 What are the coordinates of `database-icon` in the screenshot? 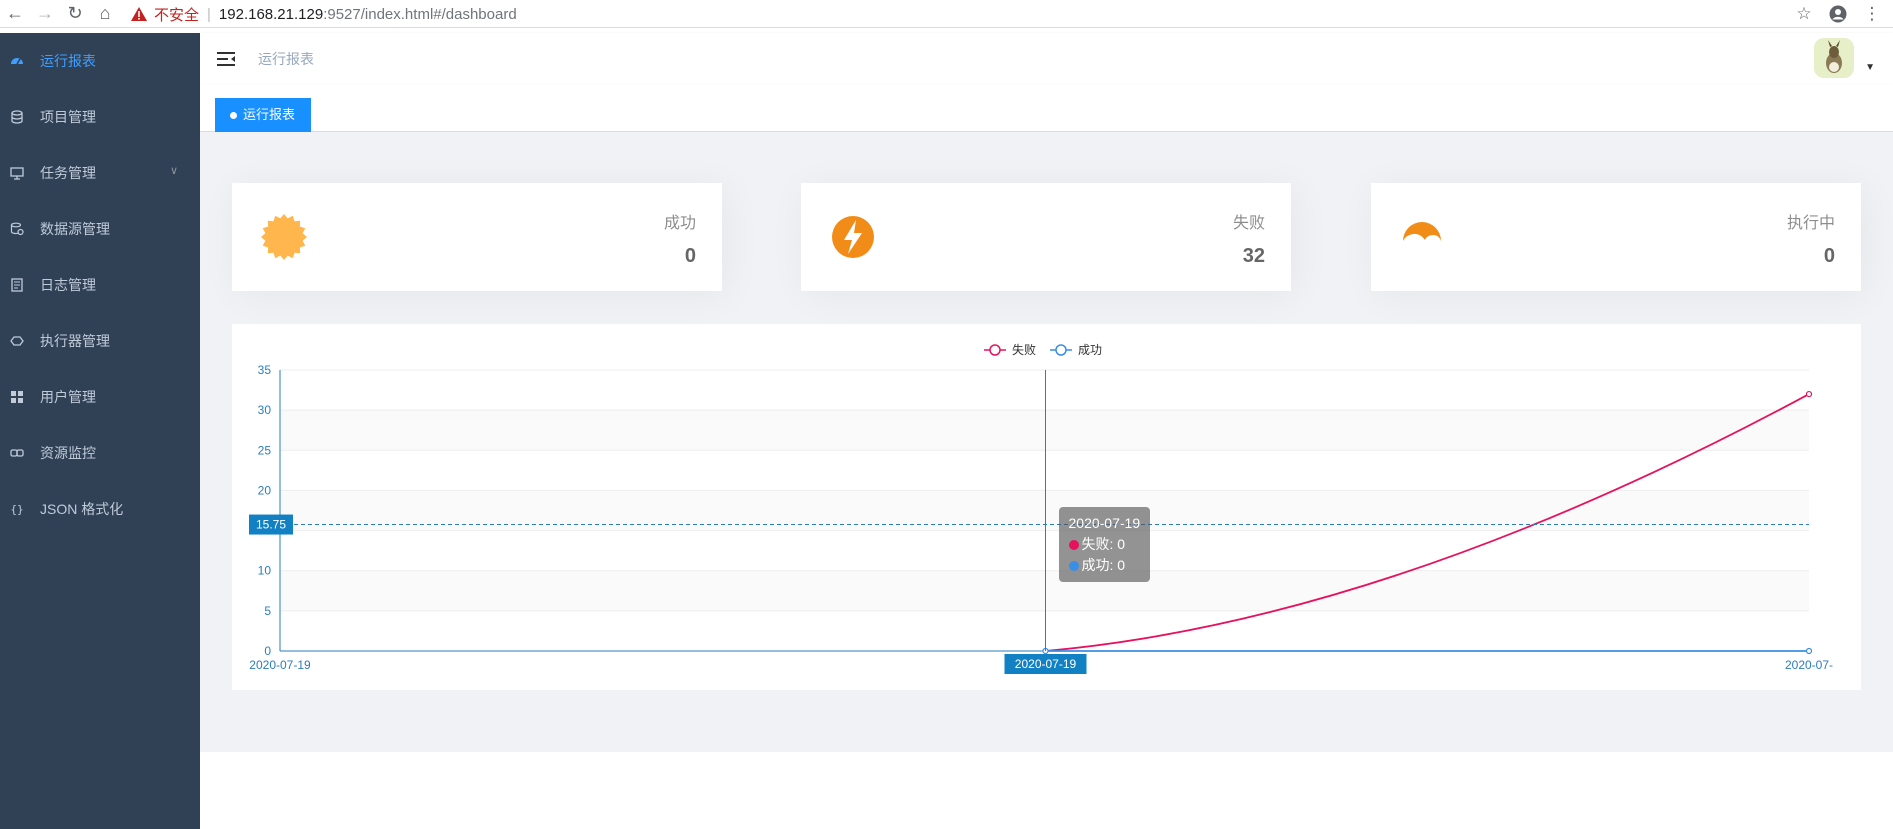 It's located at (17, 117).